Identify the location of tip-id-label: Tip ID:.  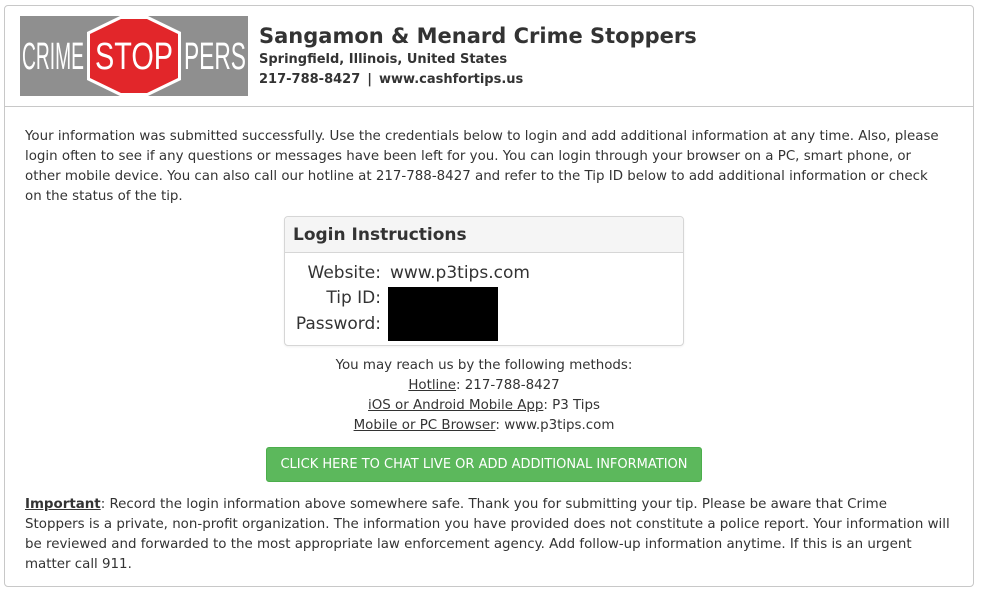
(353, 298).